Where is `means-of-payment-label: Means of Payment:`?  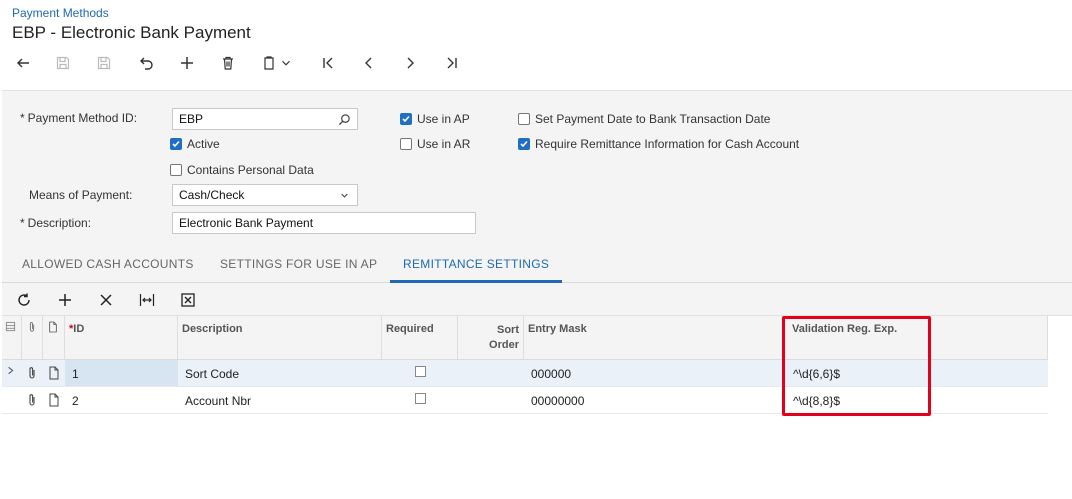
means-of-payment-label: Means of Payment: is located at coordinates (81, 195).